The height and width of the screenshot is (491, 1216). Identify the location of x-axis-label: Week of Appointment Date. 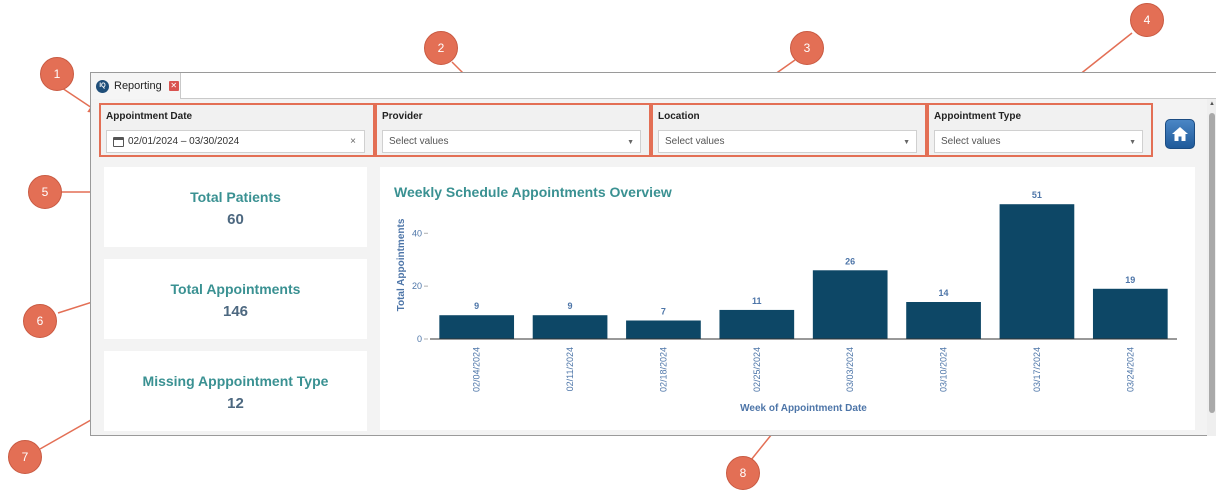
(803, 408).